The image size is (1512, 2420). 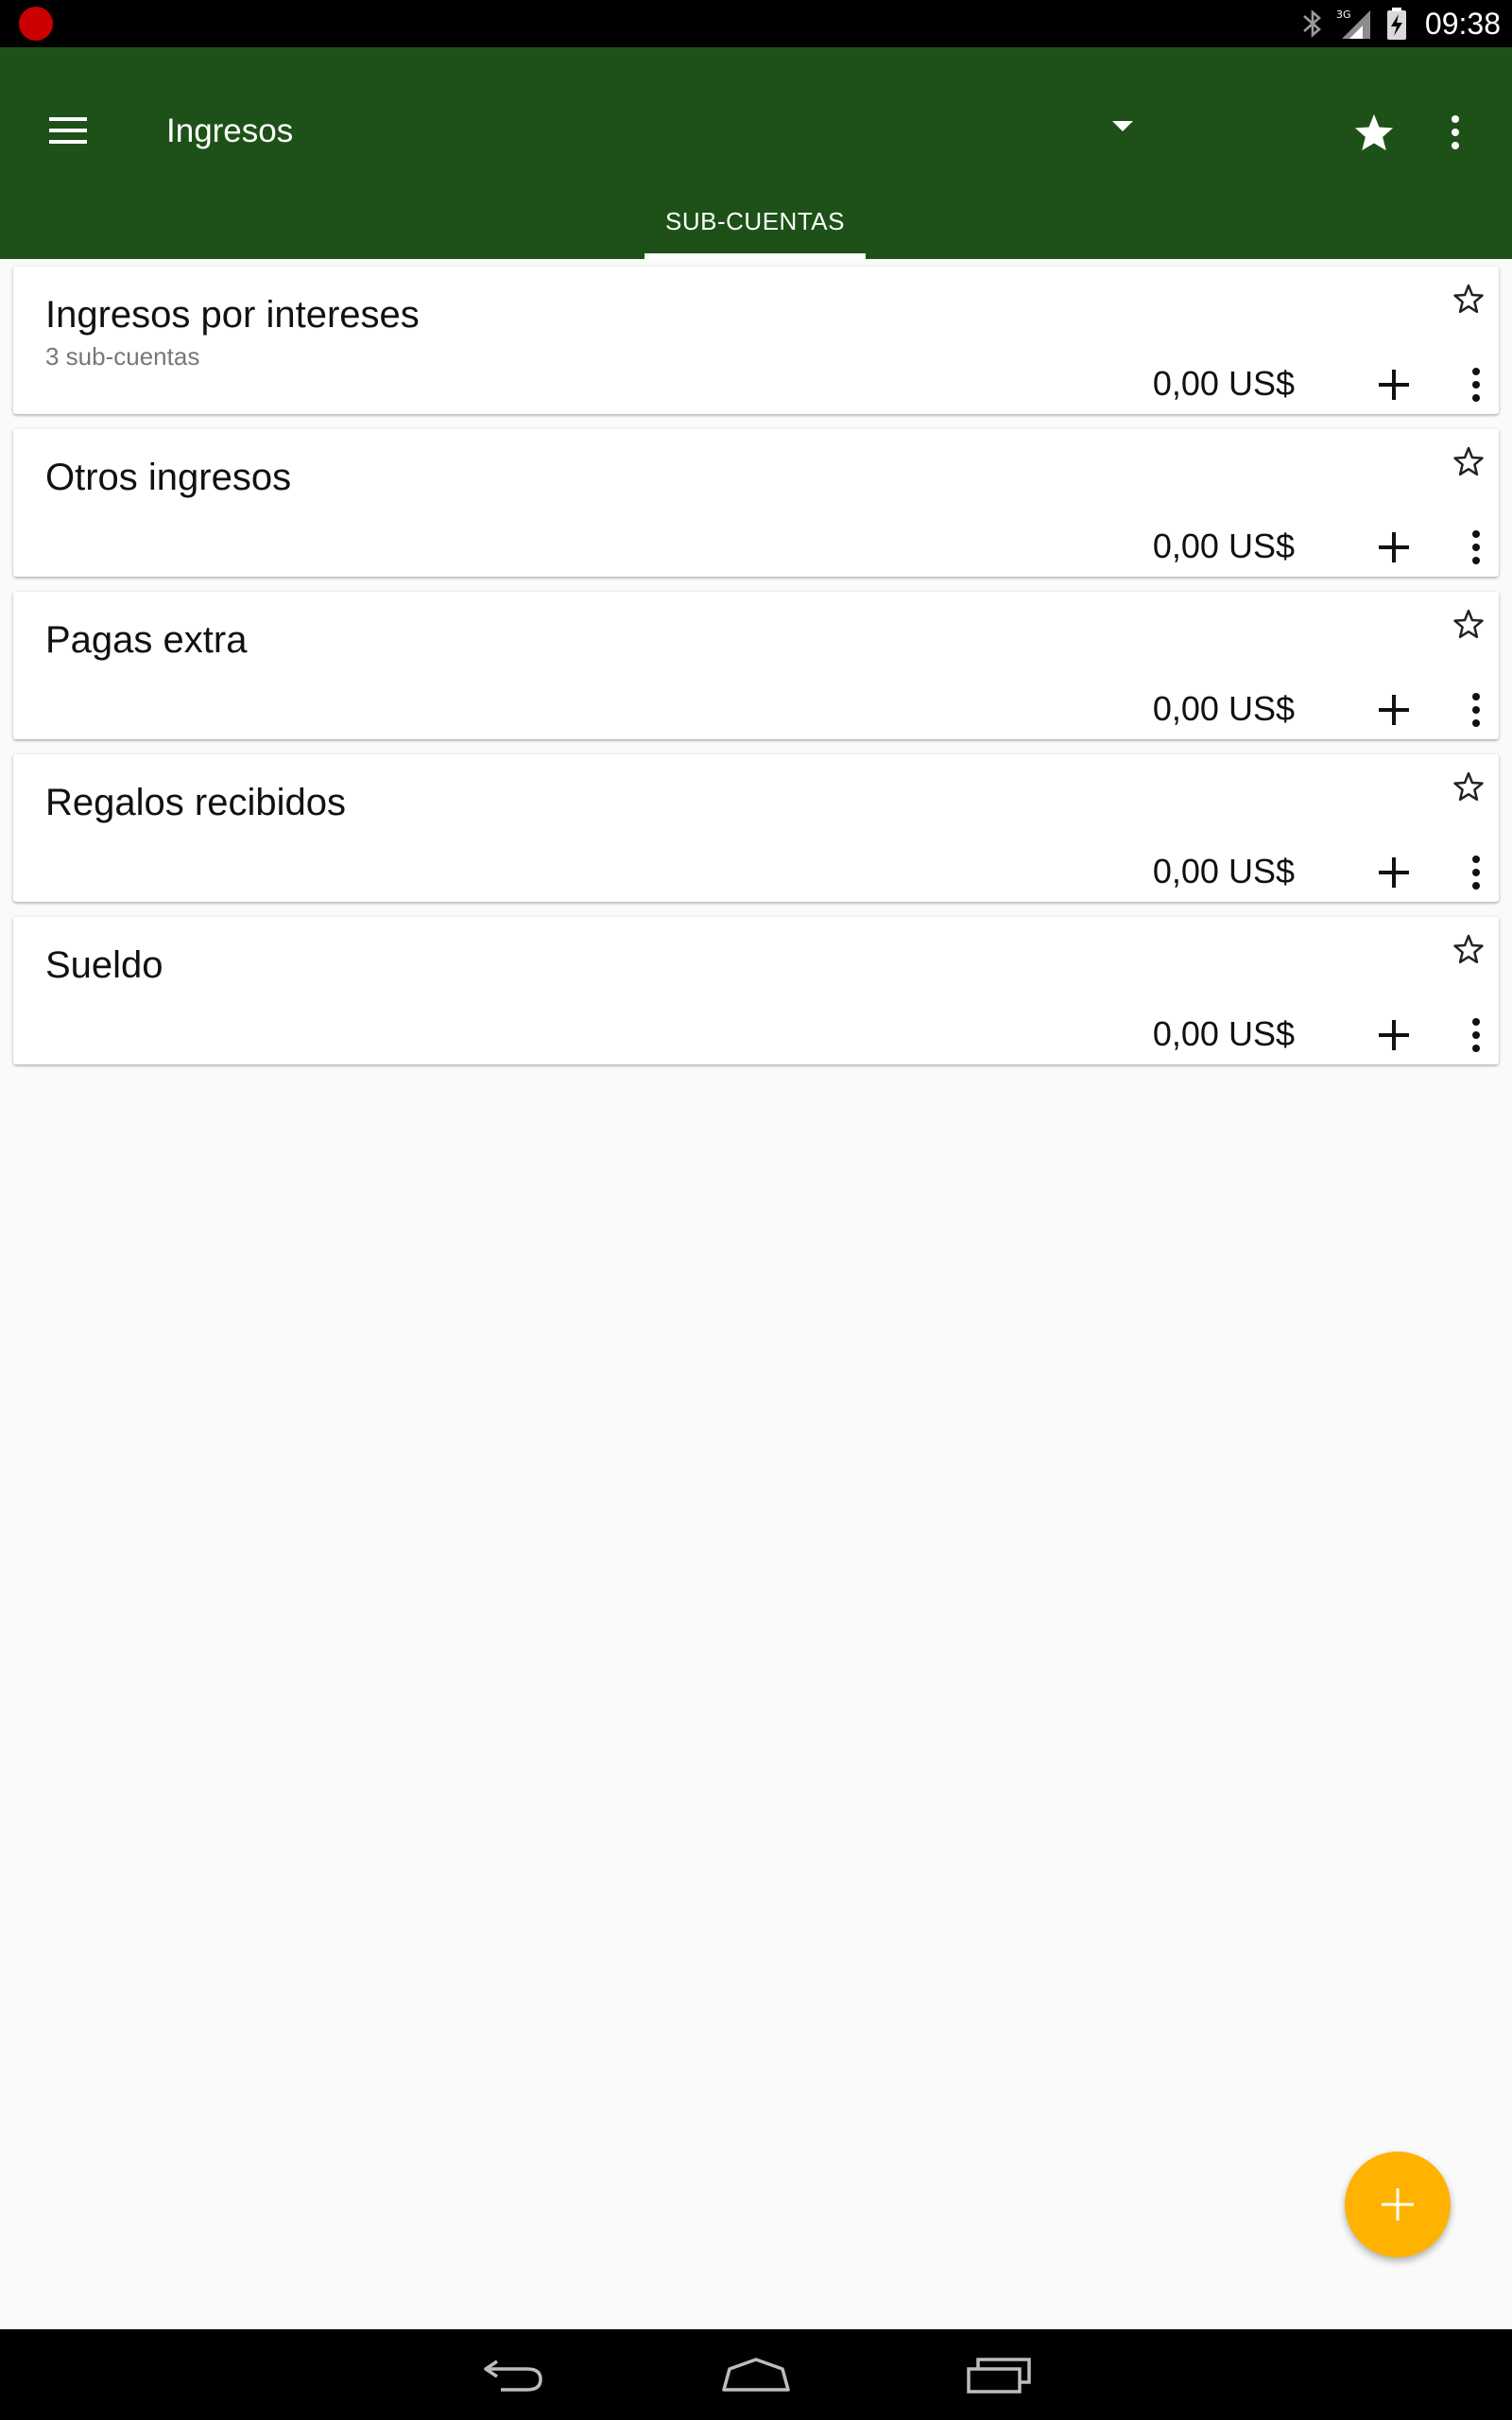 What do you see at coordinates (168, 478) in the screenshot?
I see `account-name: Otros ingresos` at bounding box center [168, 478].